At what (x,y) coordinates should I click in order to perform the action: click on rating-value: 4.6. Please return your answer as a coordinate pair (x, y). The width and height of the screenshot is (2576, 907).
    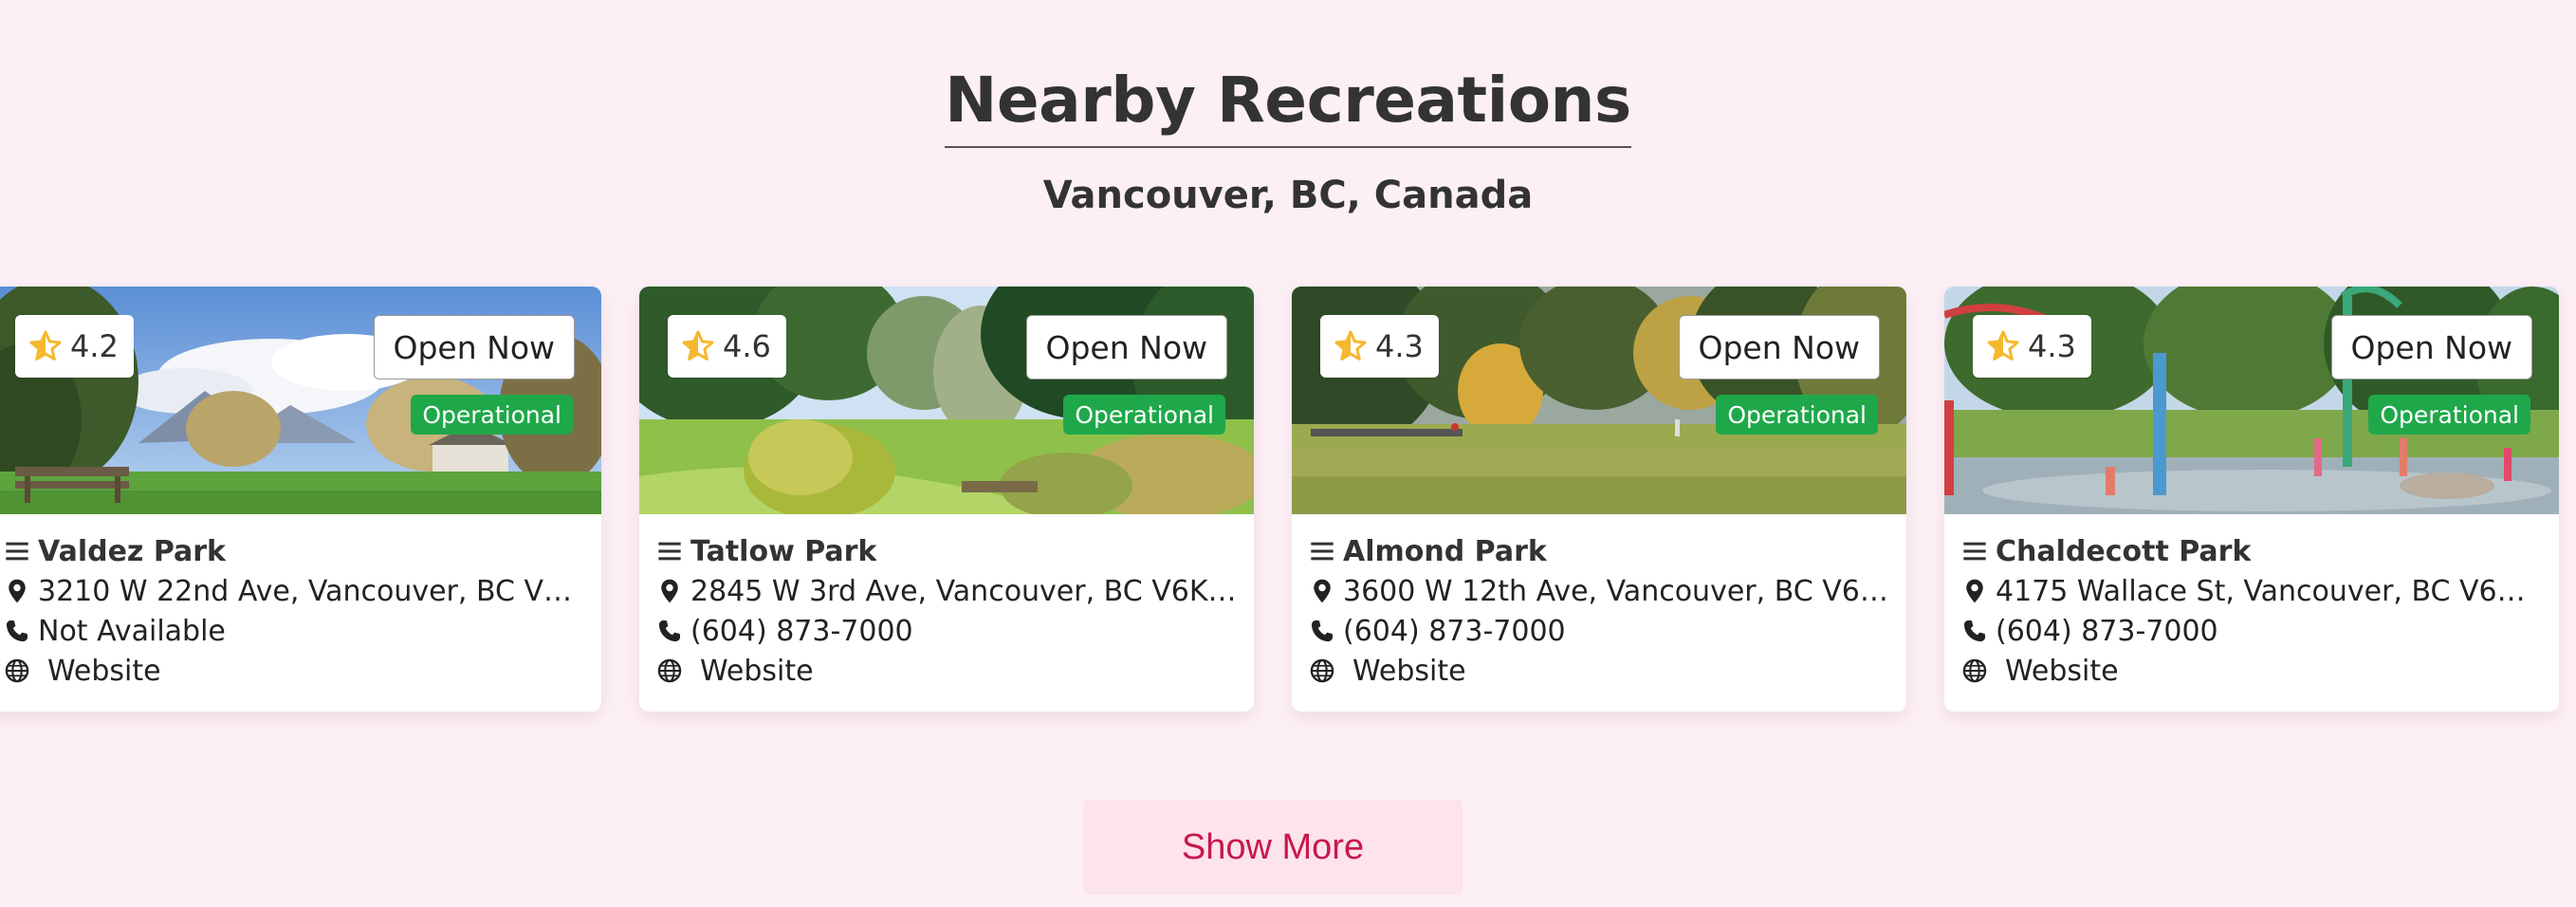
    Looking at the image, I should click on (747, 346).